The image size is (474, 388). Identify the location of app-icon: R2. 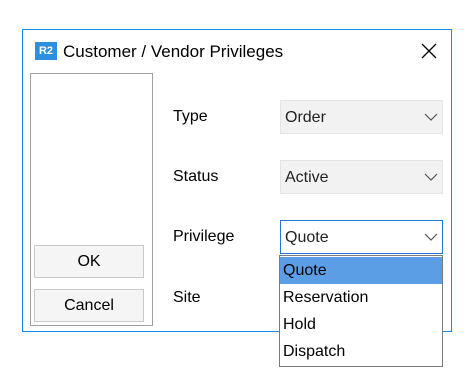
(46, 51).